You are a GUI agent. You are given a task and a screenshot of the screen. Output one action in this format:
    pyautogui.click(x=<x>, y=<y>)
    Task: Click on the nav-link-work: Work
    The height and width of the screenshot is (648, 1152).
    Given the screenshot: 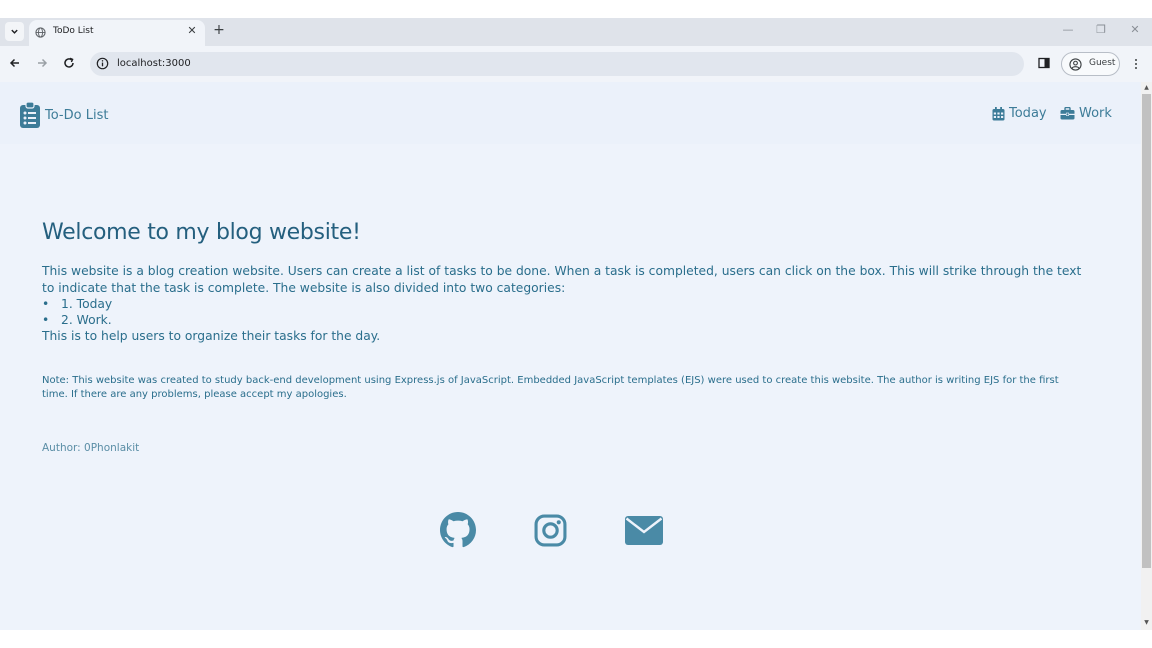 What is the action you would take?
    pyautogui.click(x=1086, y=113)
    